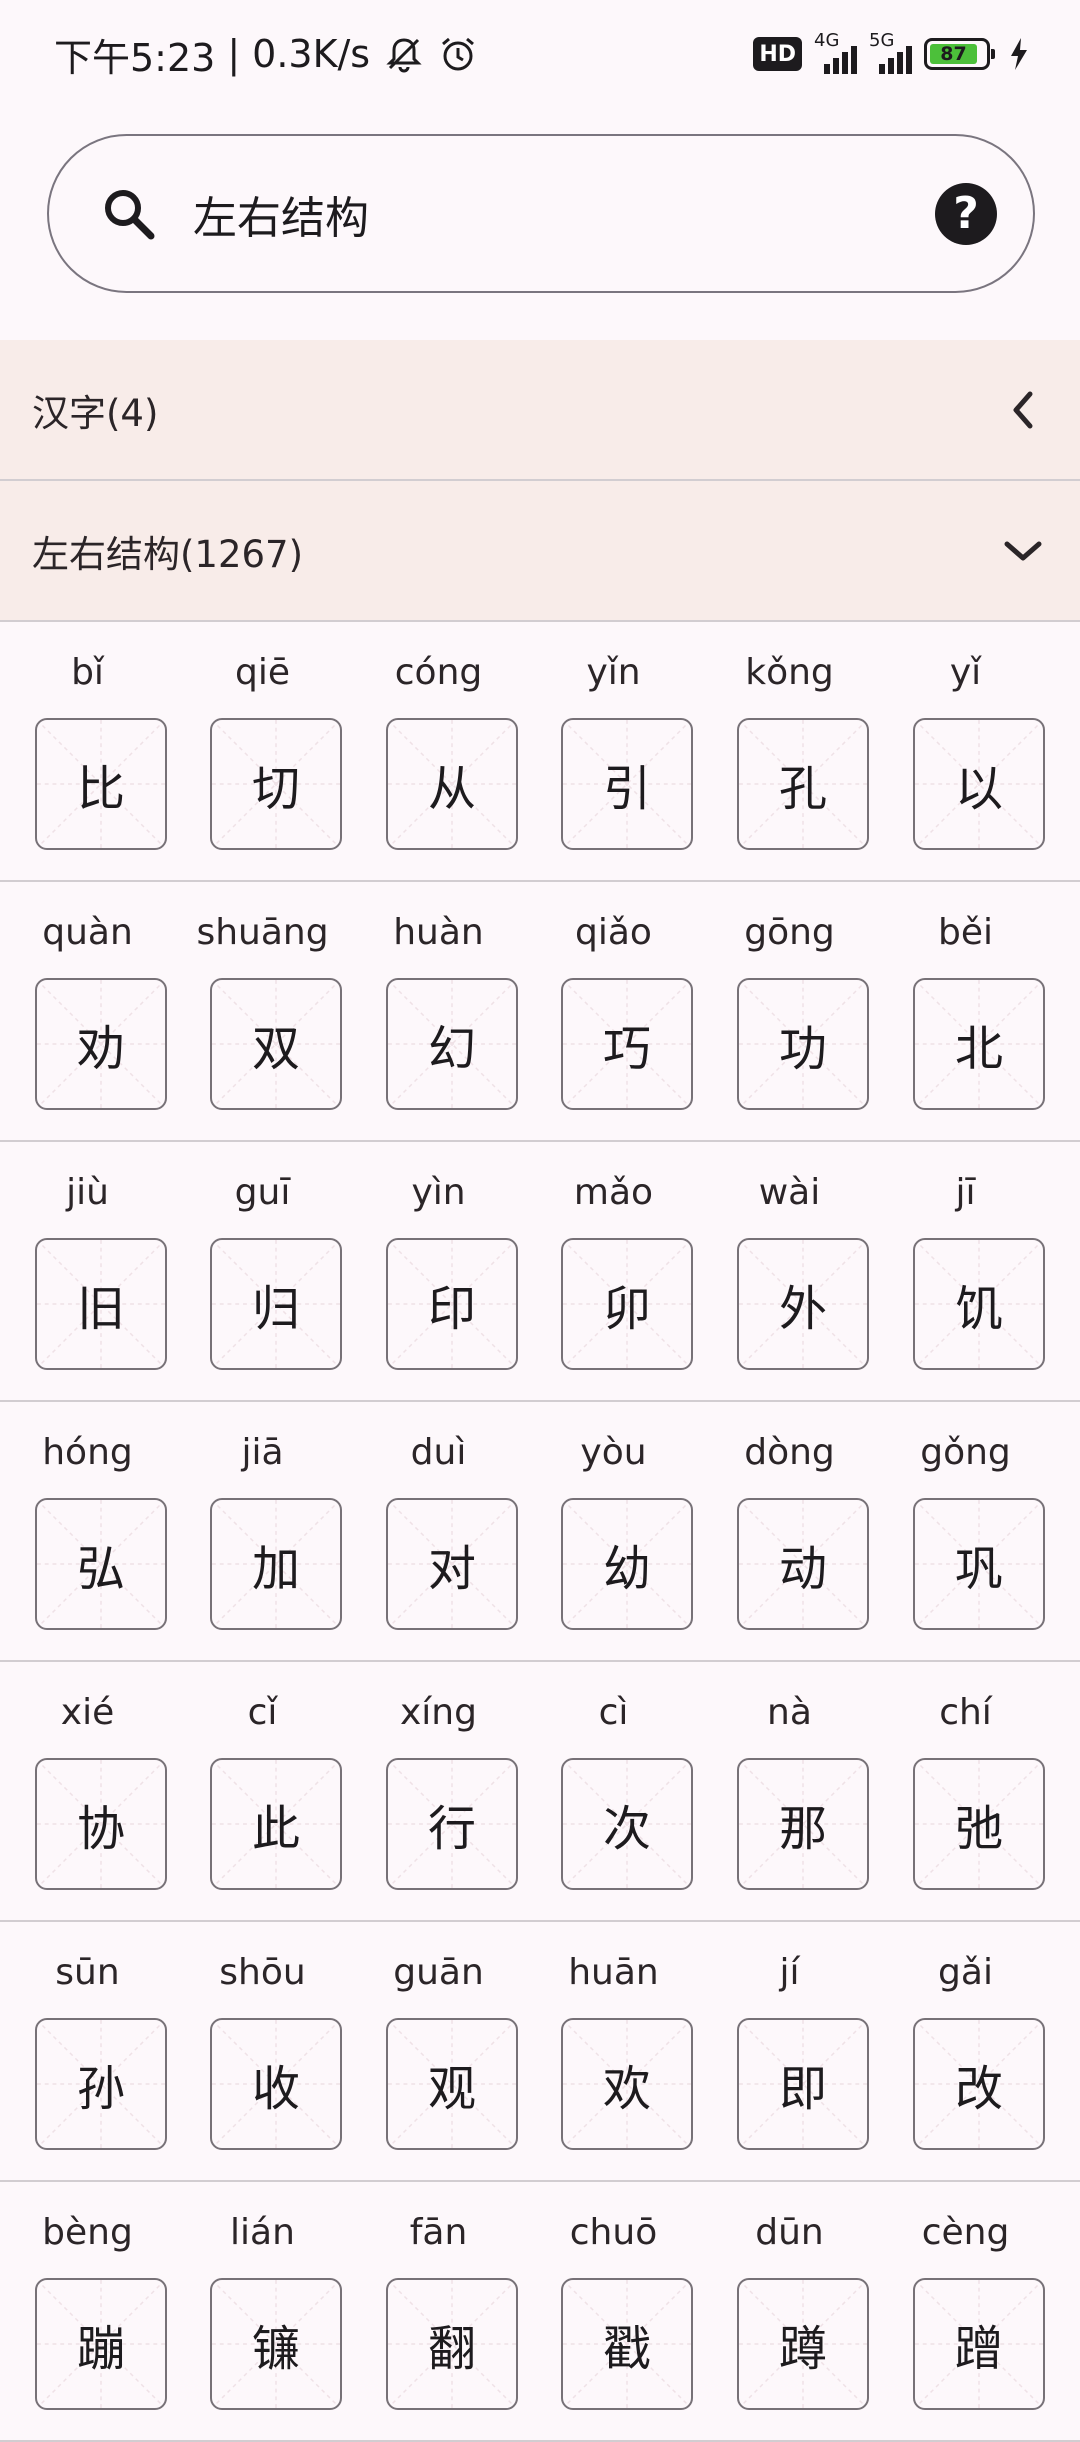  I want to click on character-box: 北, so click(979, 1044).